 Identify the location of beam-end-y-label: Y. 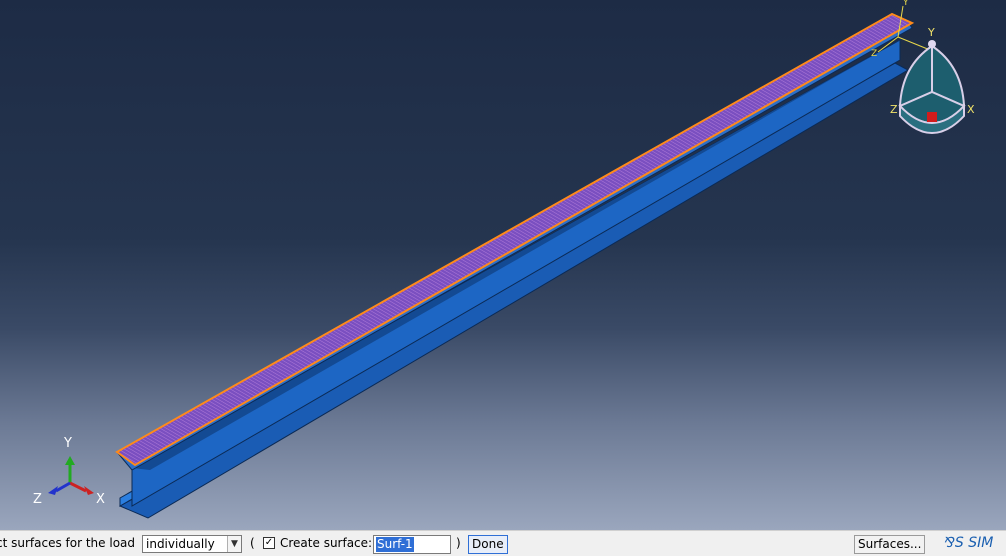
(905, 4).